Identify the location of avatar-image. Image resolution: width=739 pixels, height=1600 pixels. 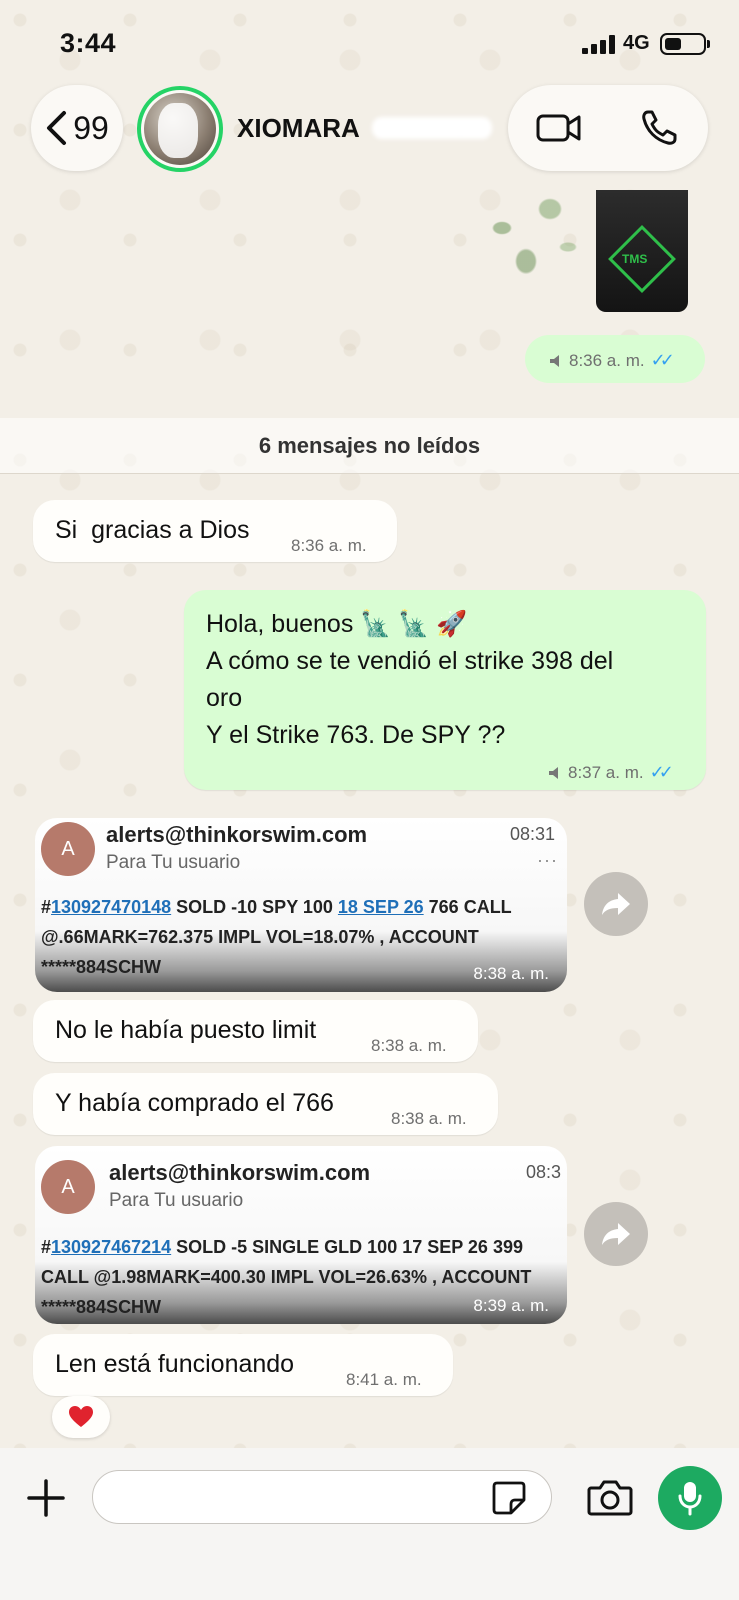
(180, 129).